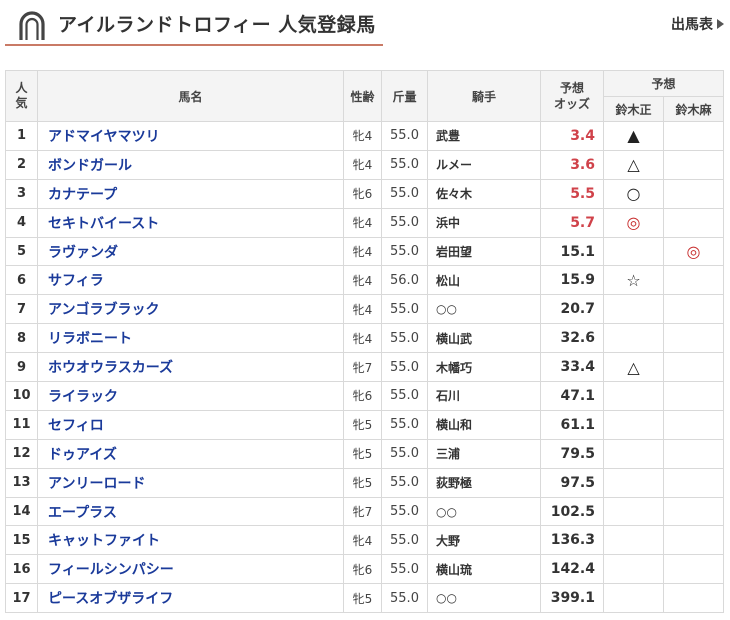 The width and height of the screenshot is (730, 620). What do you see at coordinates (720, 24) in the screenshot?
I see `triangle-right-icon` at bounding box center [720, 24].